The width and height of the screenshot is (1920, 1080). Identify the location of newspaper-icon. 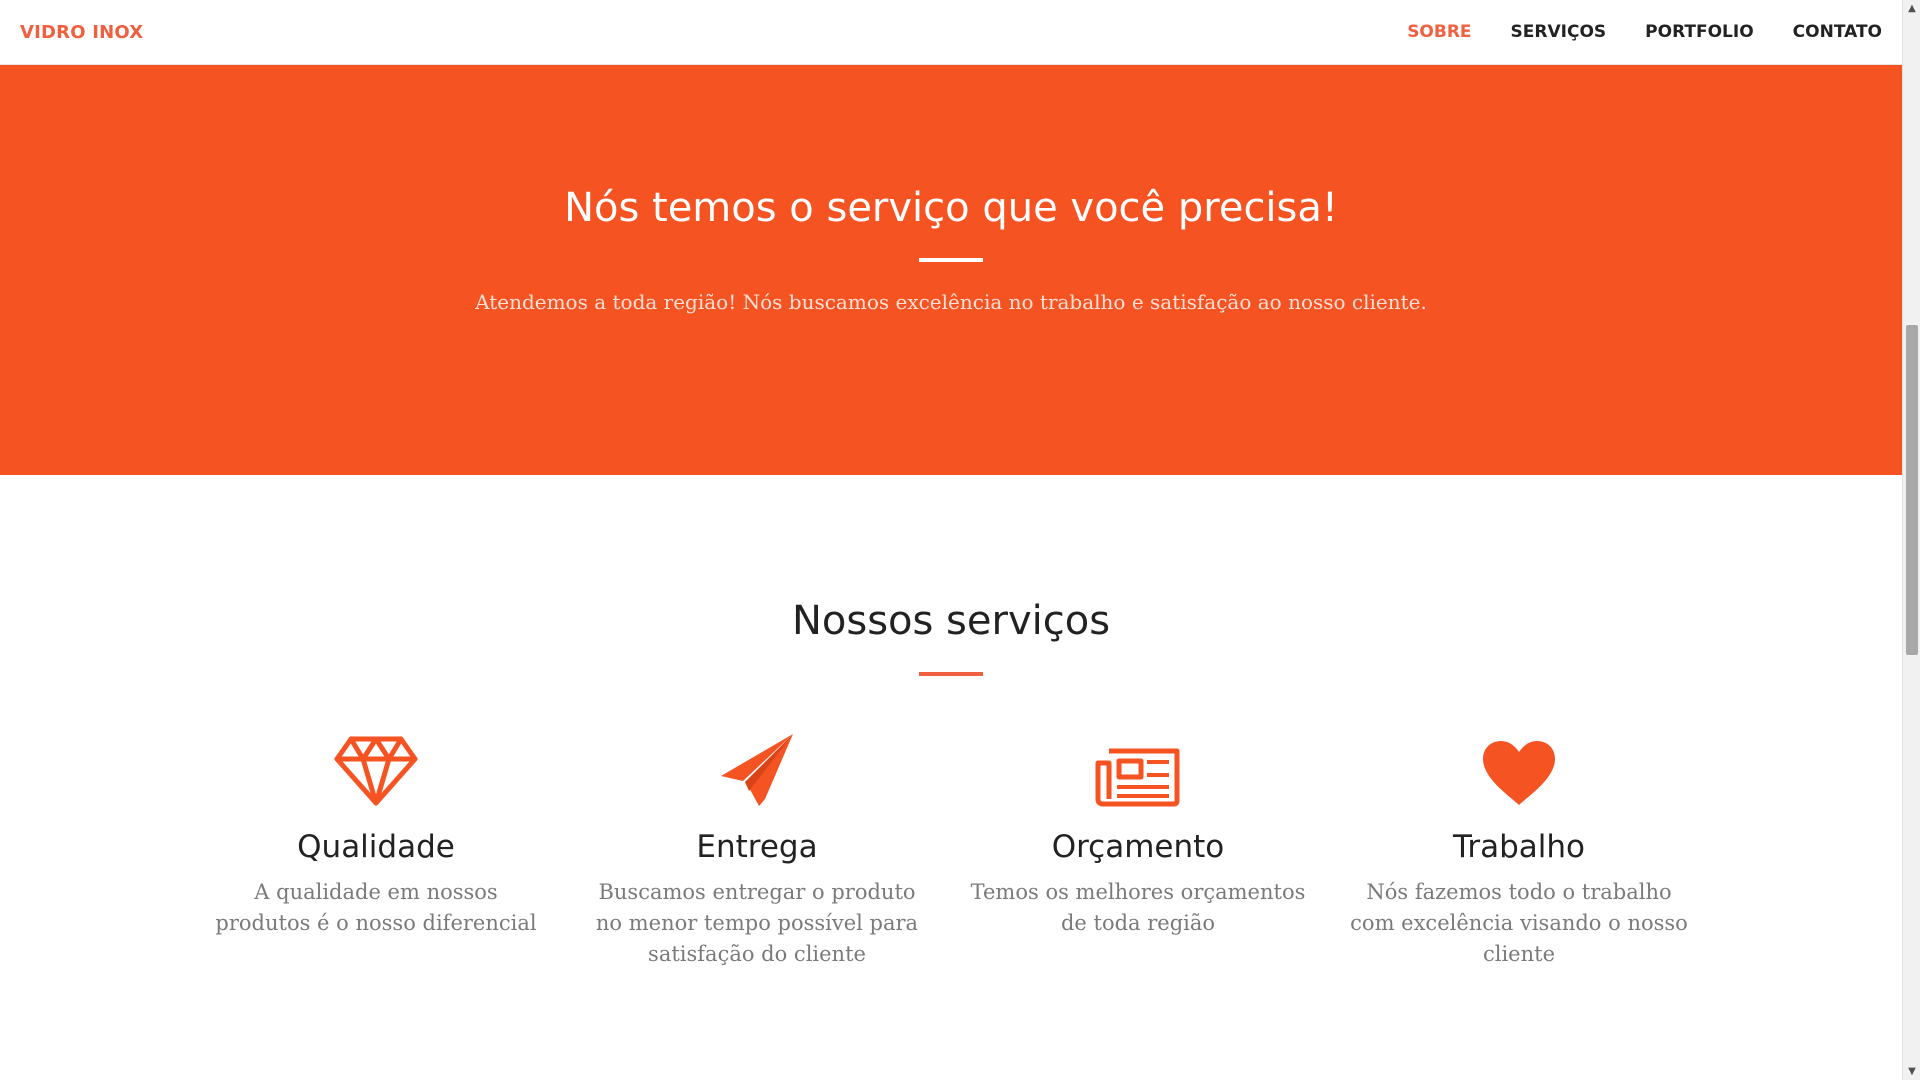
(1138, 766).